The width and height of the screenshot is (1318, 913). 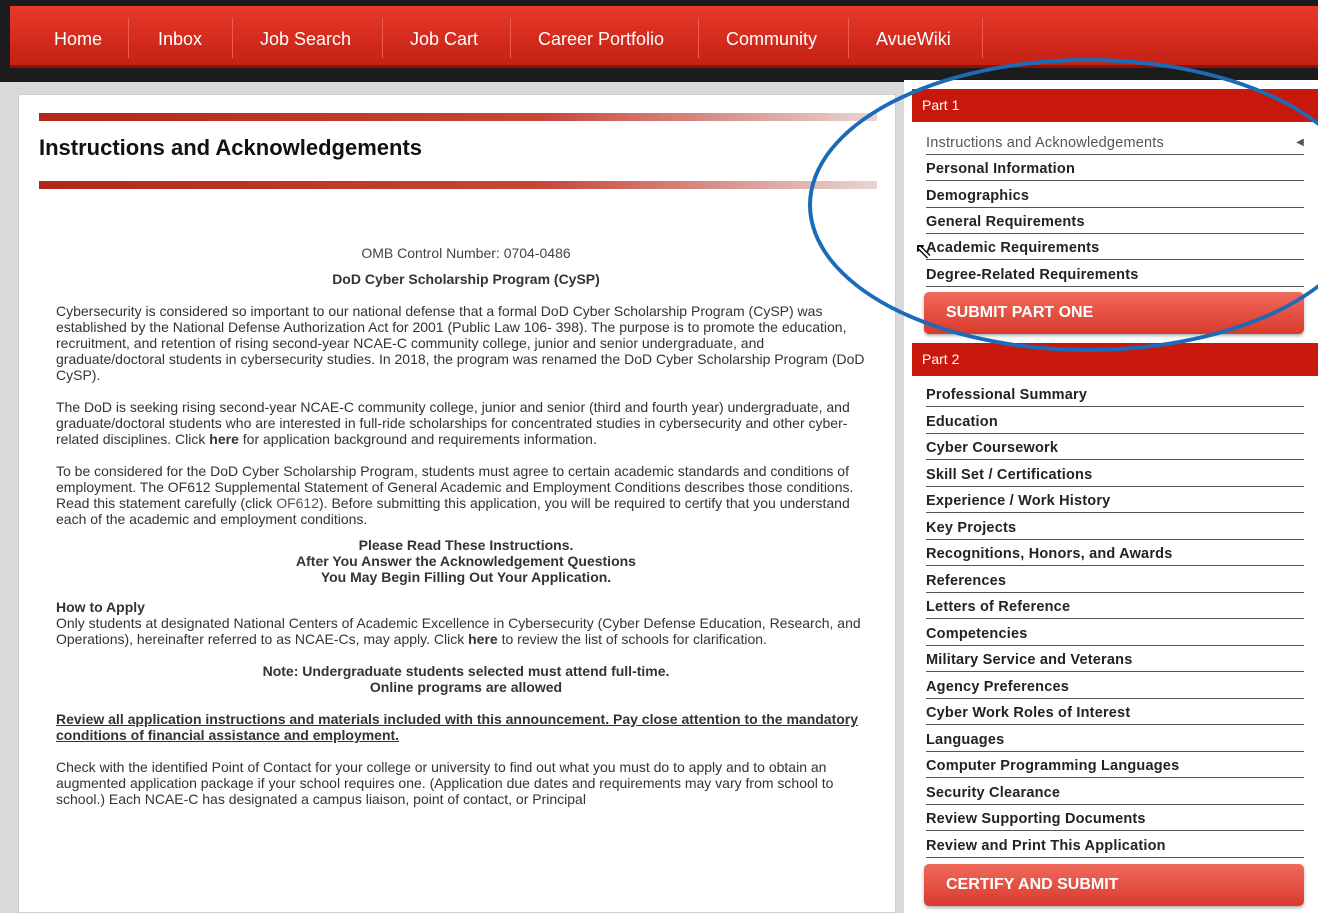 I want to click on mouse-pointer-icon: ⇖, so click(x=923, y=250).